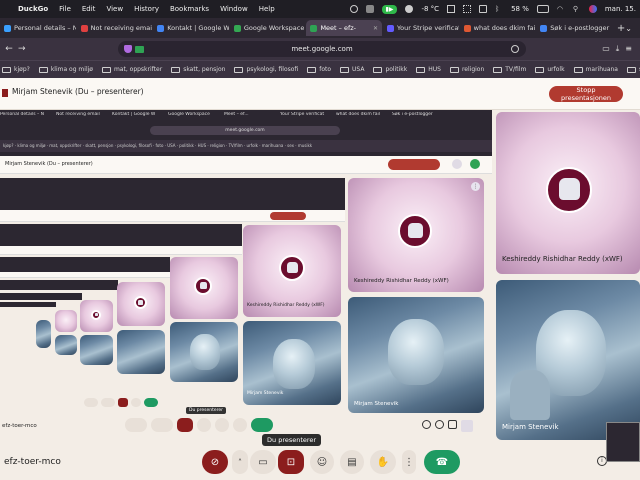 The width and height of the screenshot is (640, 480). I want to click on captions-button: ▤, so click(352, 462).